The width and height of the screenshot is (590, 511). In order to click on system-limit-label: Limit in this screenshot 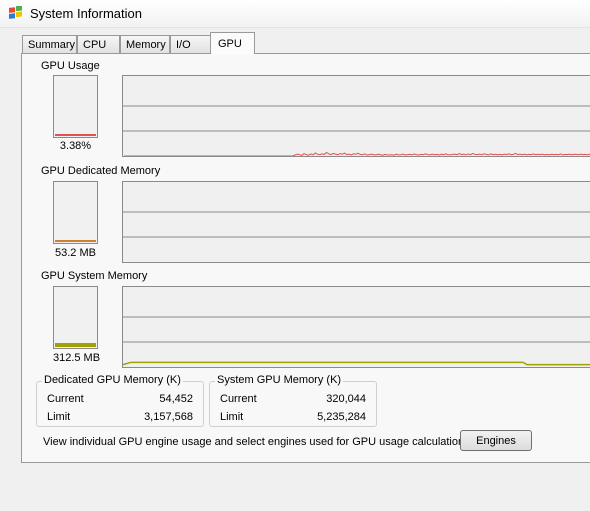, I will do `click(232, 417)`.